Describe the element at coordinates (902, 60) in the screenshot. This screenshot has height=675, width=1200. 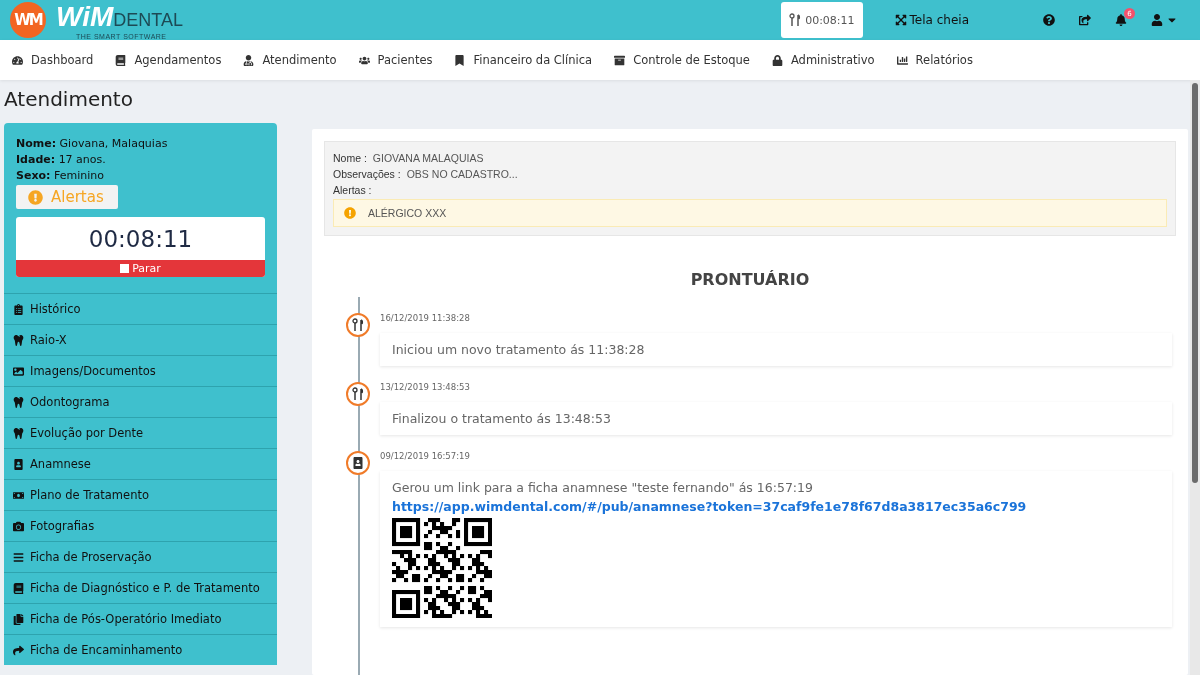
I see `bar-chart-icon` at that location.